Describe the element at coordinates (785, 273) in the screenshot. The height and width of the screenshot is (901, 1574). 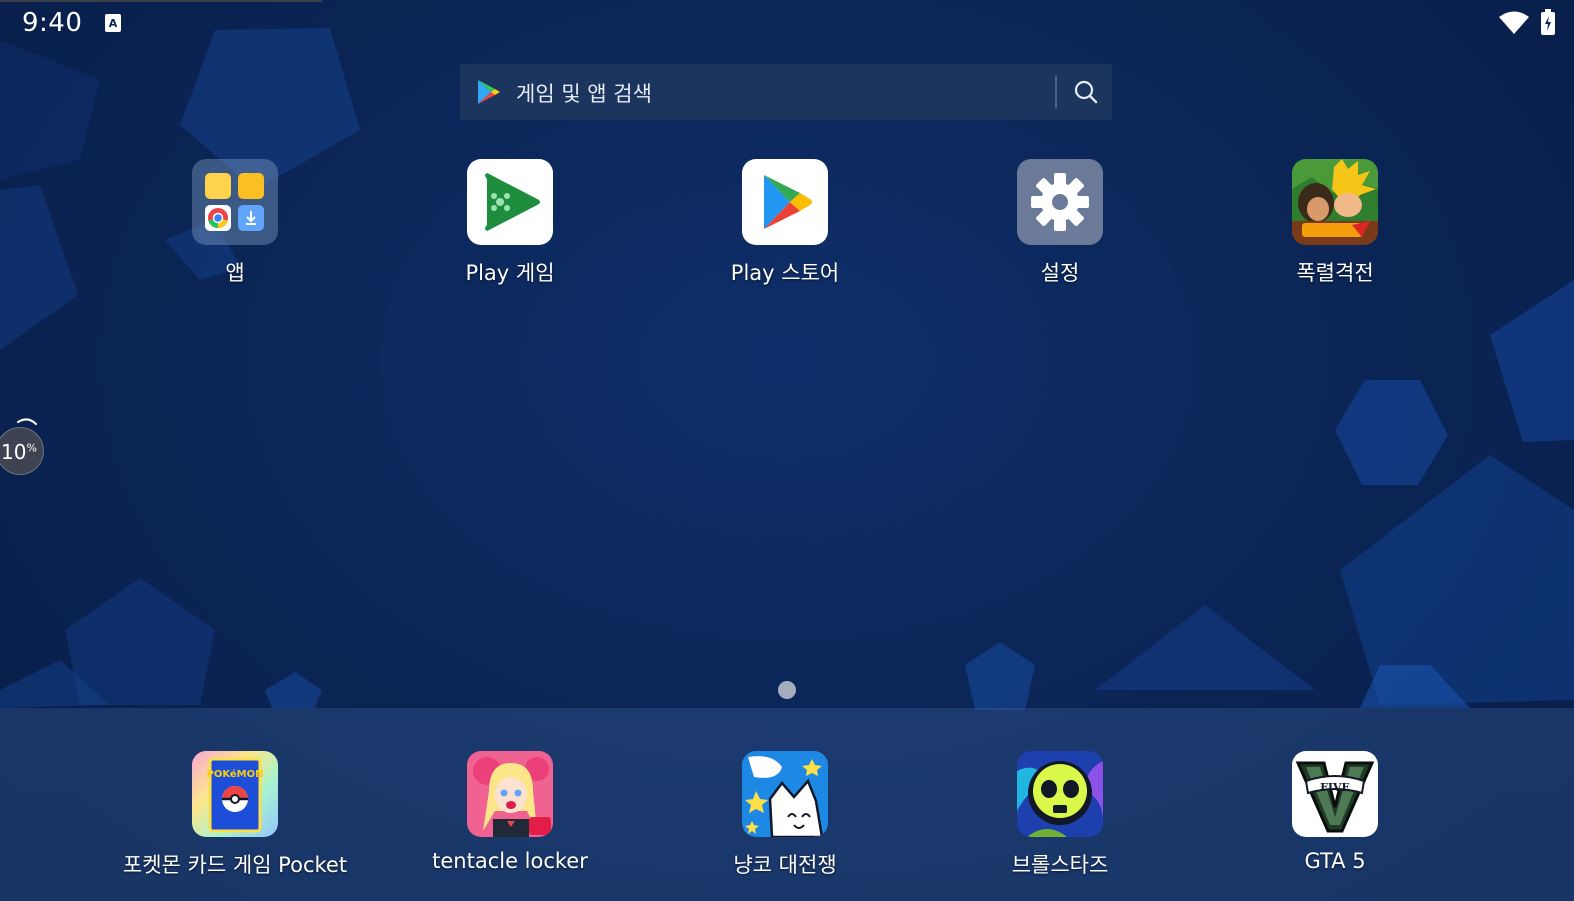
I see `app-label: Play 스토어` at that location.